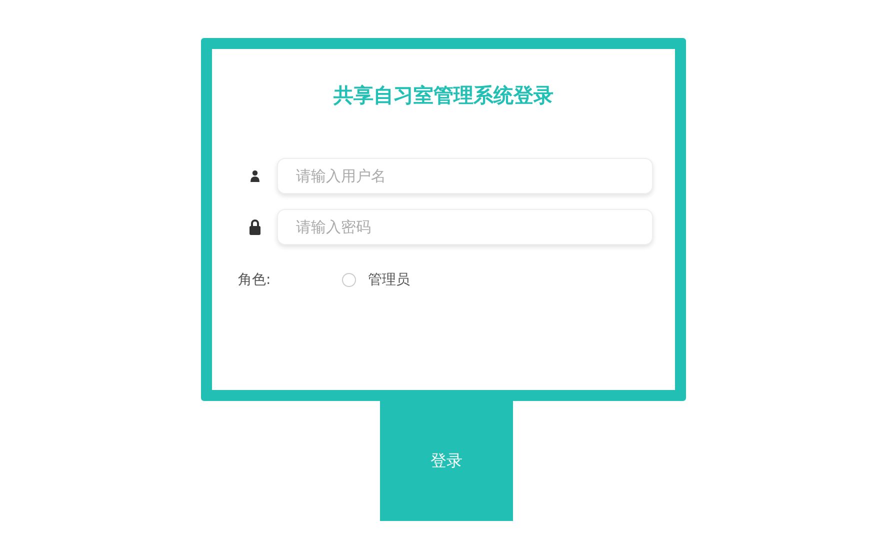  Describe the element at coordinates (465, 176) in the screenshot. I see `input-field: 请输入用户名` at that location.